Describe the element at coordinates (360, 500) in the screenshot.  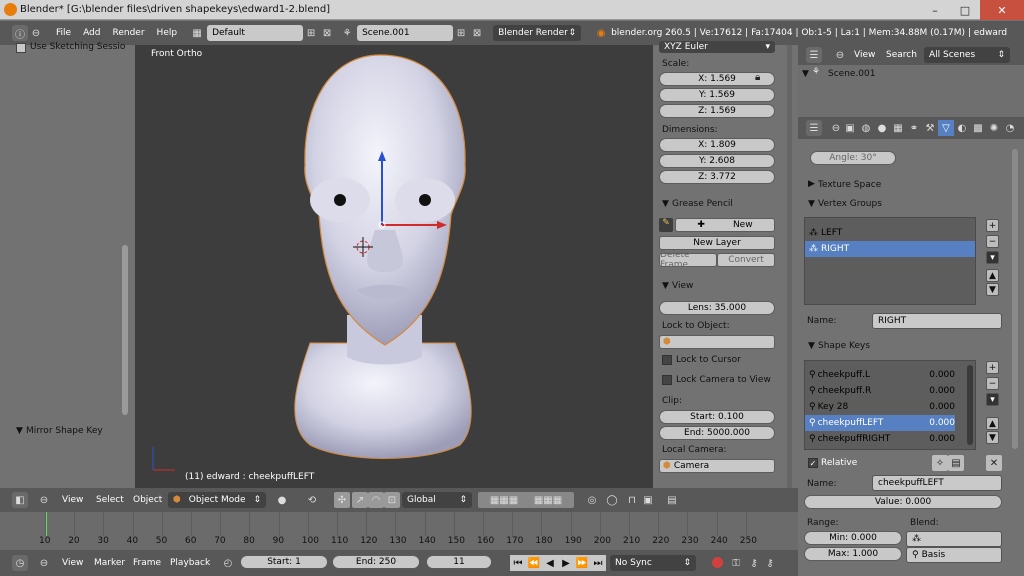
I see `translate-icon: ↗` at that location.